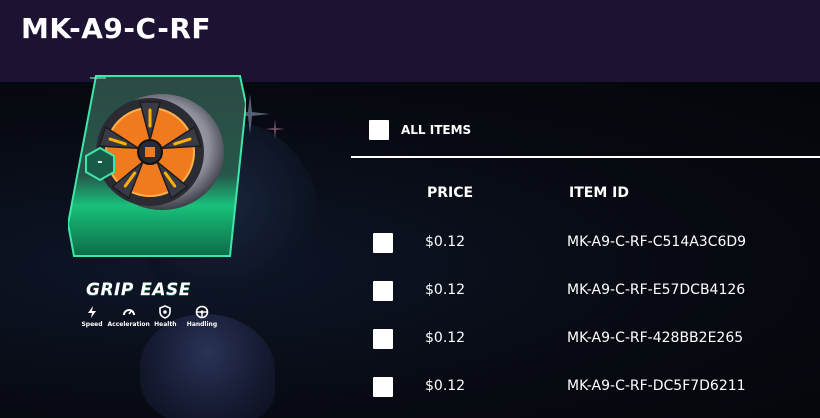  What do you see at coordinates (202, 324) in the screenshot?
I see `stat-label: Handling` at bounding box center [202, 324].